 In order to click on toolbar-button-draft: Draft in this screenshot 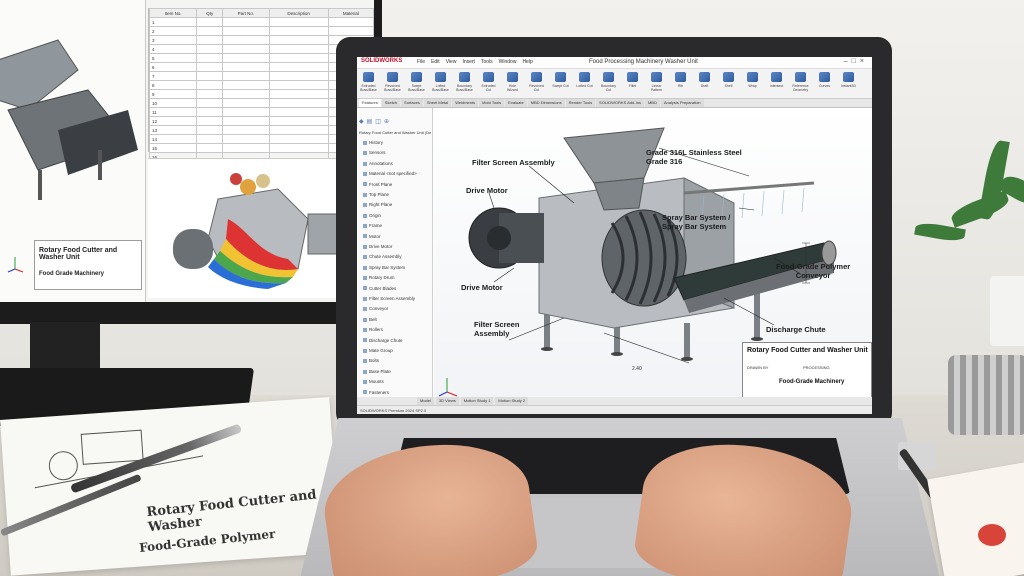, I will do `click(704, 83)`.